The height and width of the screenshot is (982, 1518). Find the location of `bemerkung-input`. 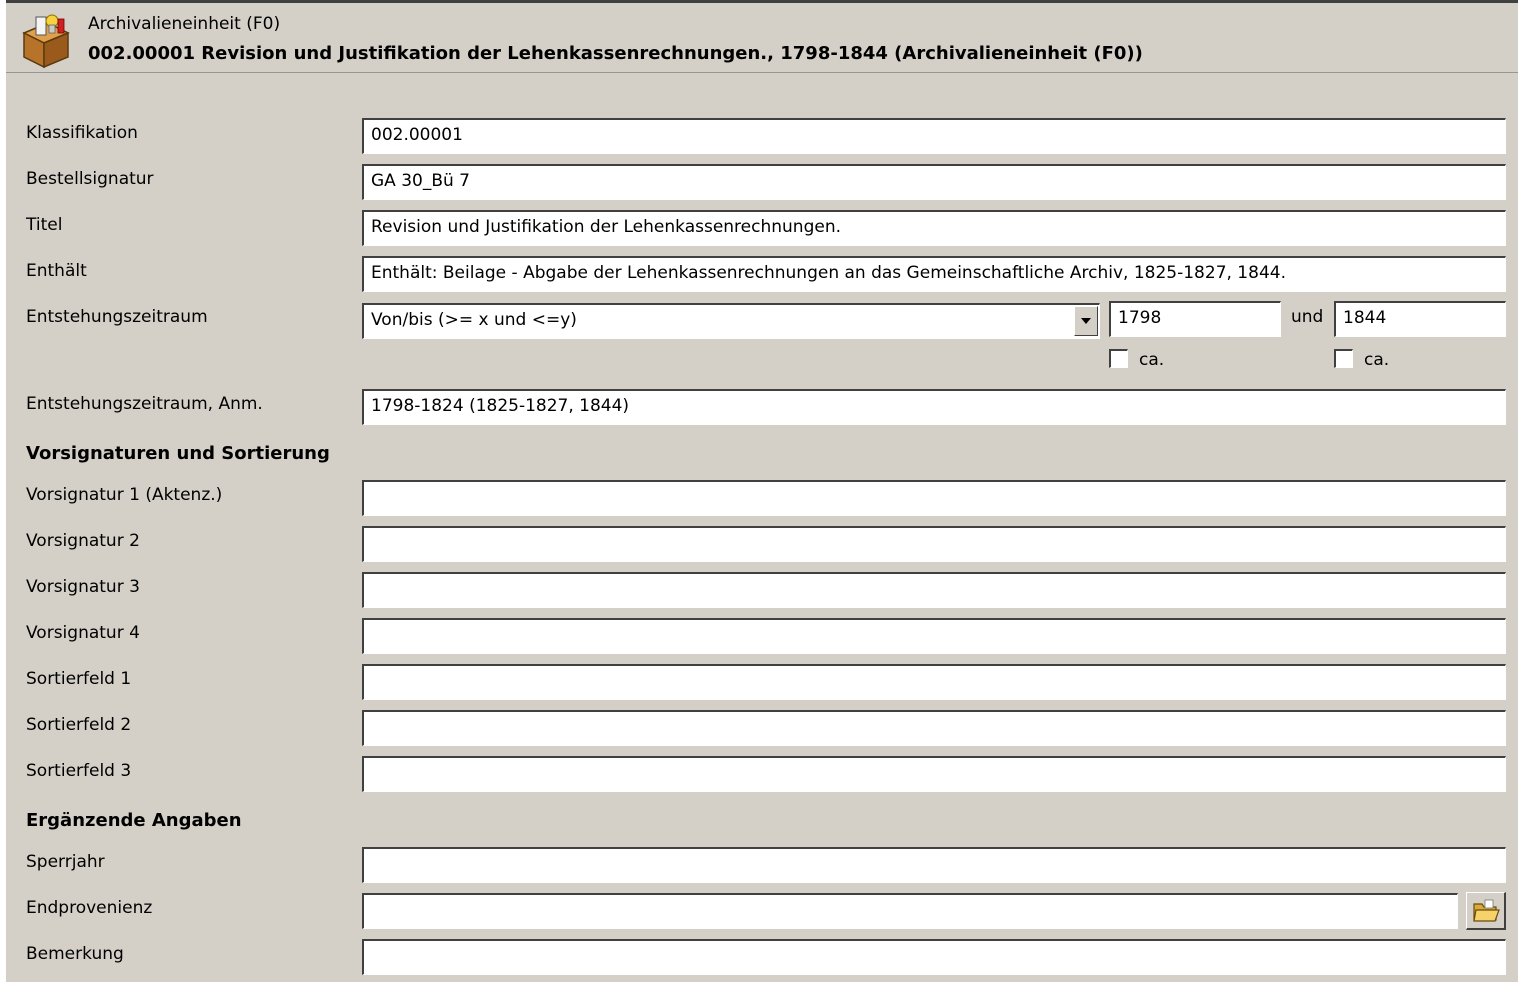

bemerkung-input is located at coordinates (934, 957).